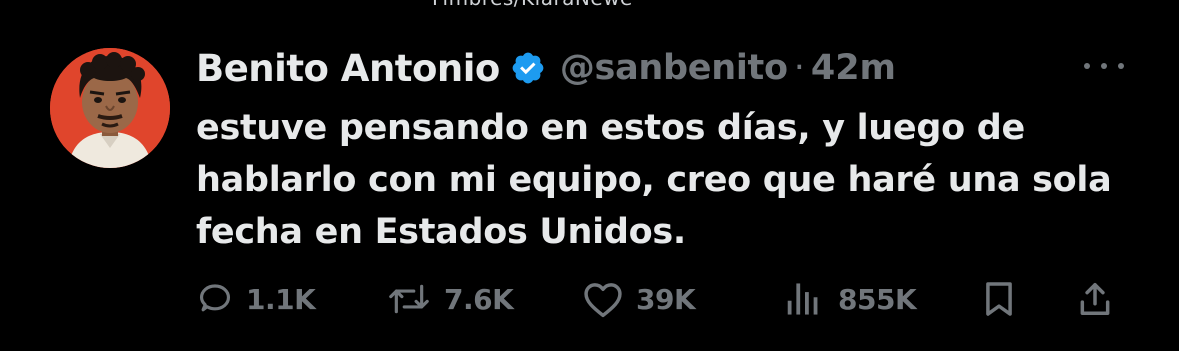 The width and height of the screenshot is (1179, 351). I want to click on reply-count: 1.1K, so click(281, 299).